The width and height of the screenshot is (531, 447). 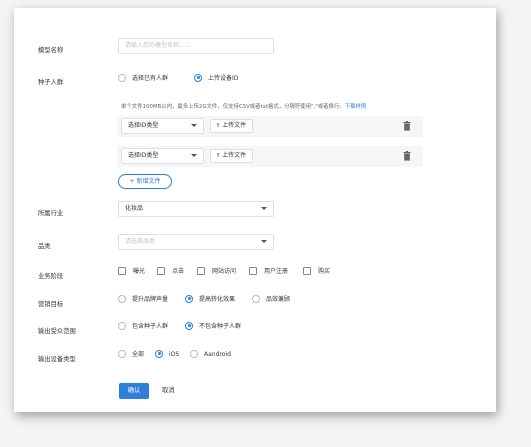 I want to click on goal-option-balanced: 品效兼顾, so click(x=271, y=300).